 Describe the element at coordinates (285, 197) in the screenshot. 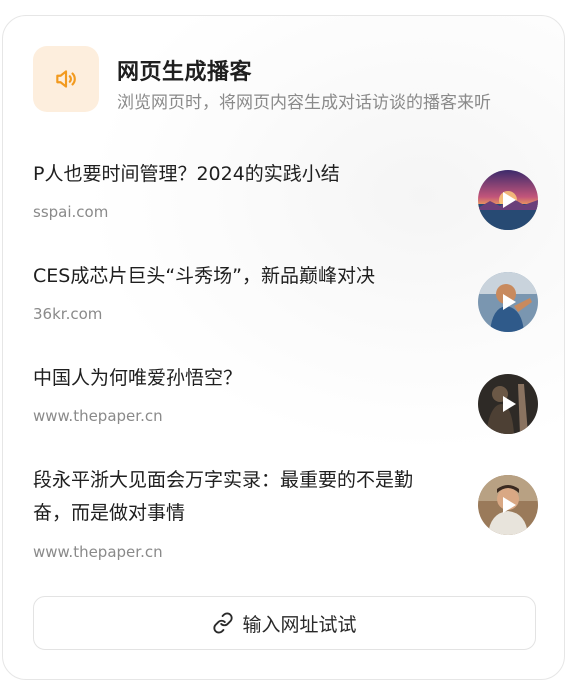

I see `list-item: P人也要时间管理？2024的实践小结 sspai.com` at that location.